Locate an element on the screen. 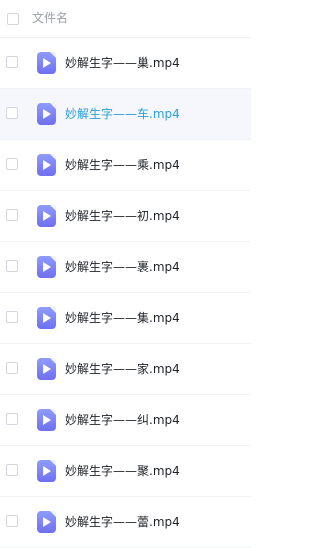 This screenshot has width=320, height=548. file-row: 妙解生字——乘.mp4 is located at coordinates (125, 165).